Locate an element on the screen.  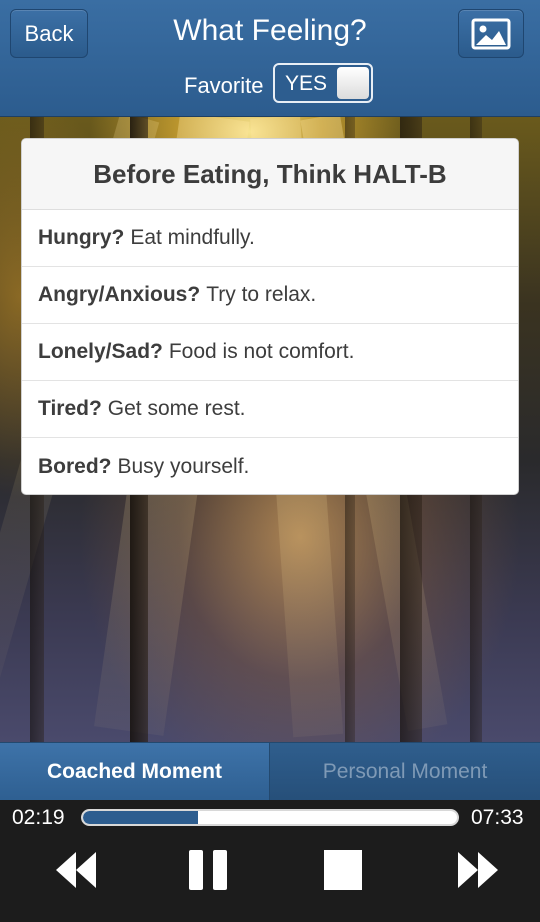
tab-personal-moment: Personal Moment is located at coordinates (405, 772).